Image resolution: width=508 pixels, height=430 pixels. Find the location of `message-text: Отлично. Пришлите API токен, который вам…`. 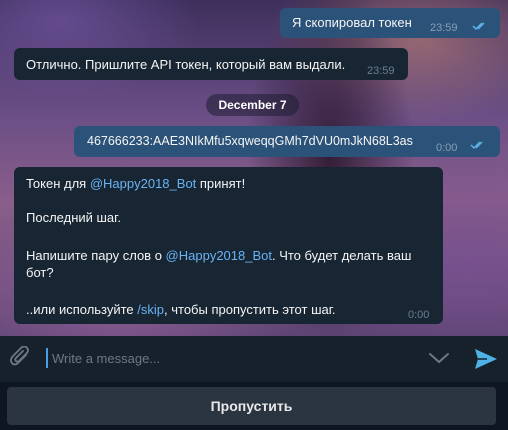

message-text: Отлично. Пришлите API токен, который вам… is located at coordinates (186, 64).